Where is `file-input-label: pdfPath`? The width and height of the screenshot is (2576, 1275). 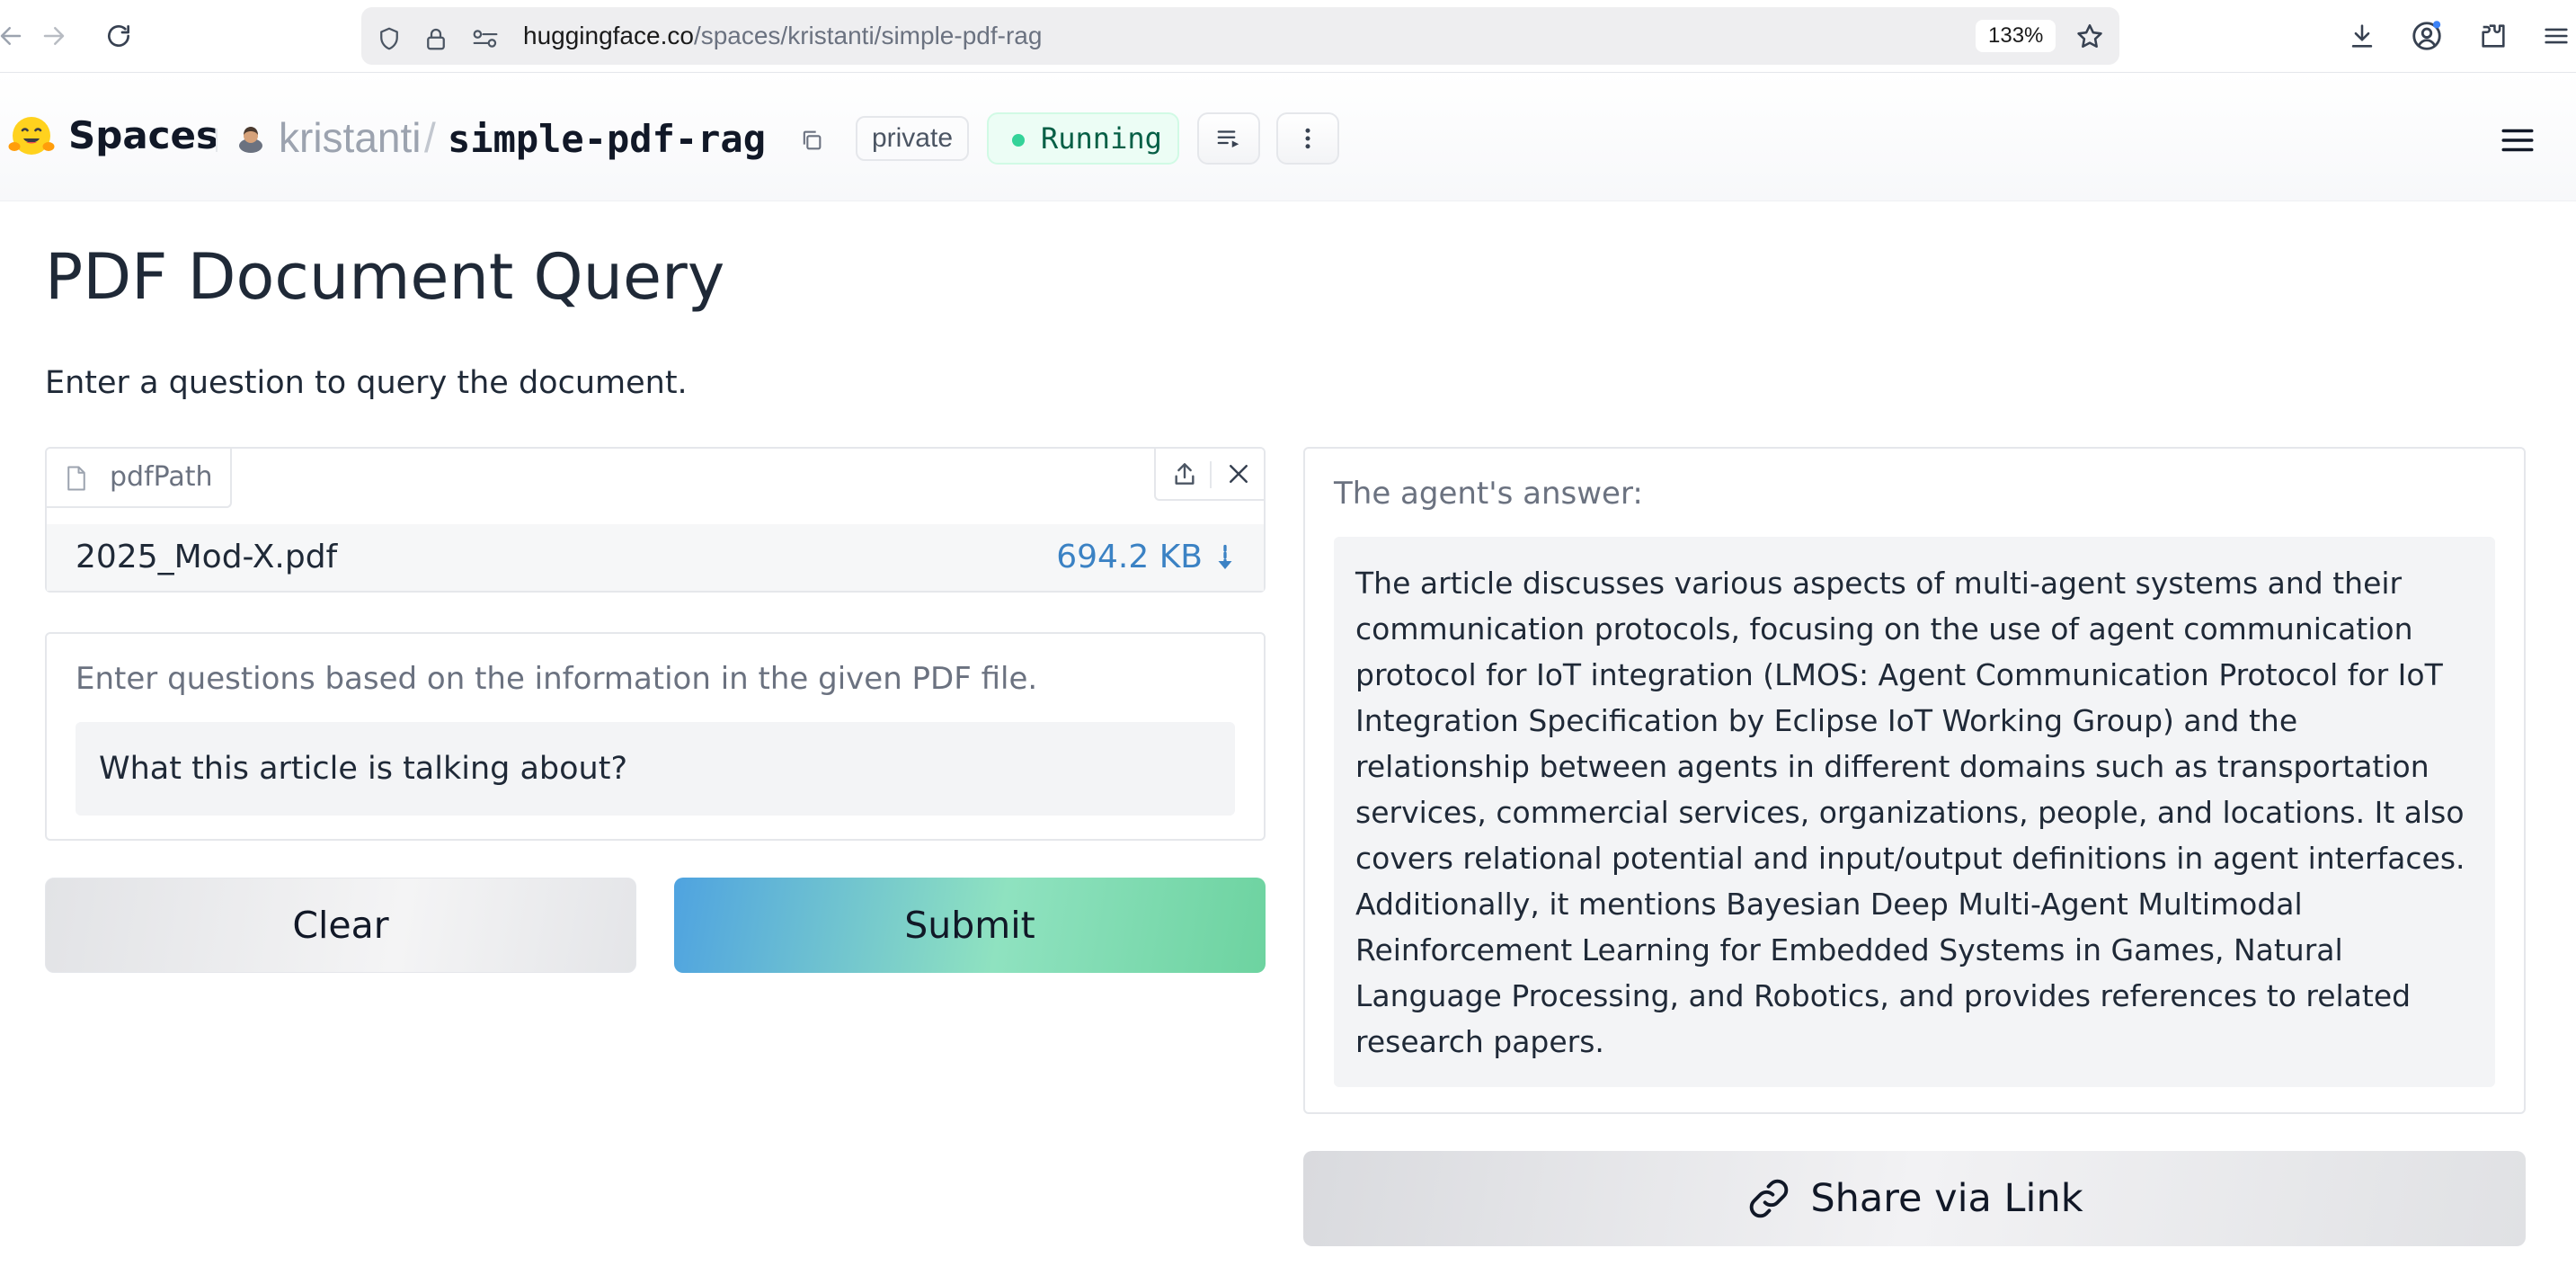 file-input-label: pdfPath is located at coordinates (139, 478).